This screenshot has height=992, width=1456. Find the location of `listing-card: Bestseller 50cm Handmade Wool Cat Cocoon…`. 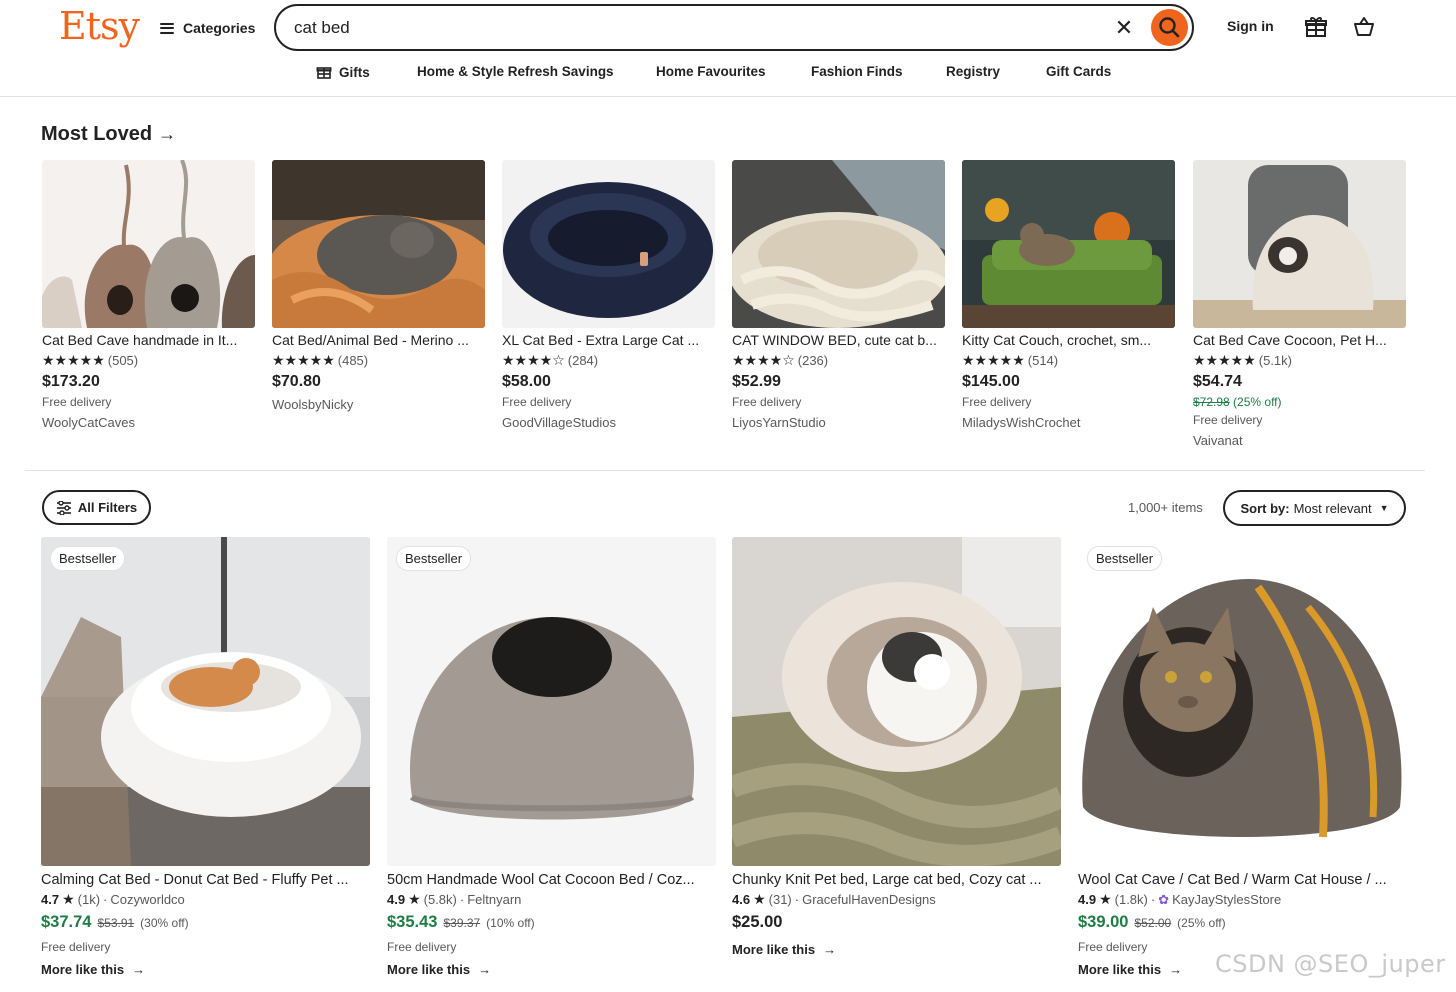

listing-card: Bestseller 50cm Handmade Wool Cat Cocoon… is located at coordinates (551, 760).